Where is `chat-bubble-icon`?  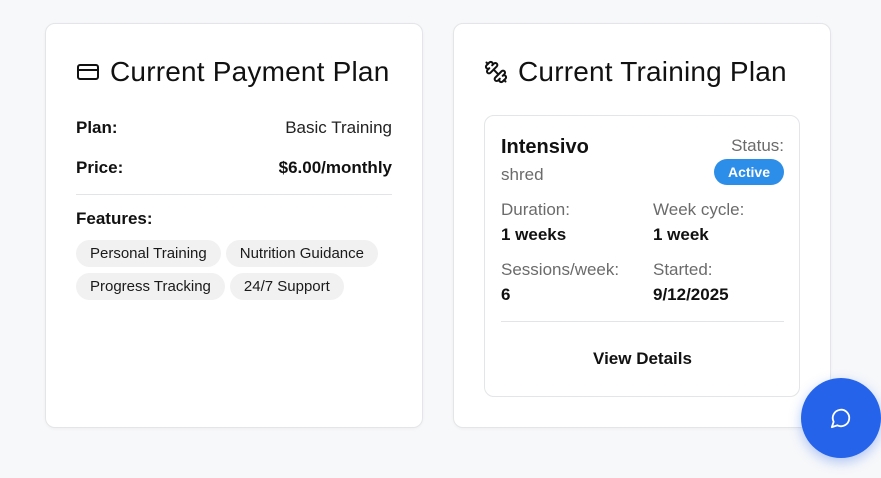
chat-bubble-icon is located at coordinates (841, 418).